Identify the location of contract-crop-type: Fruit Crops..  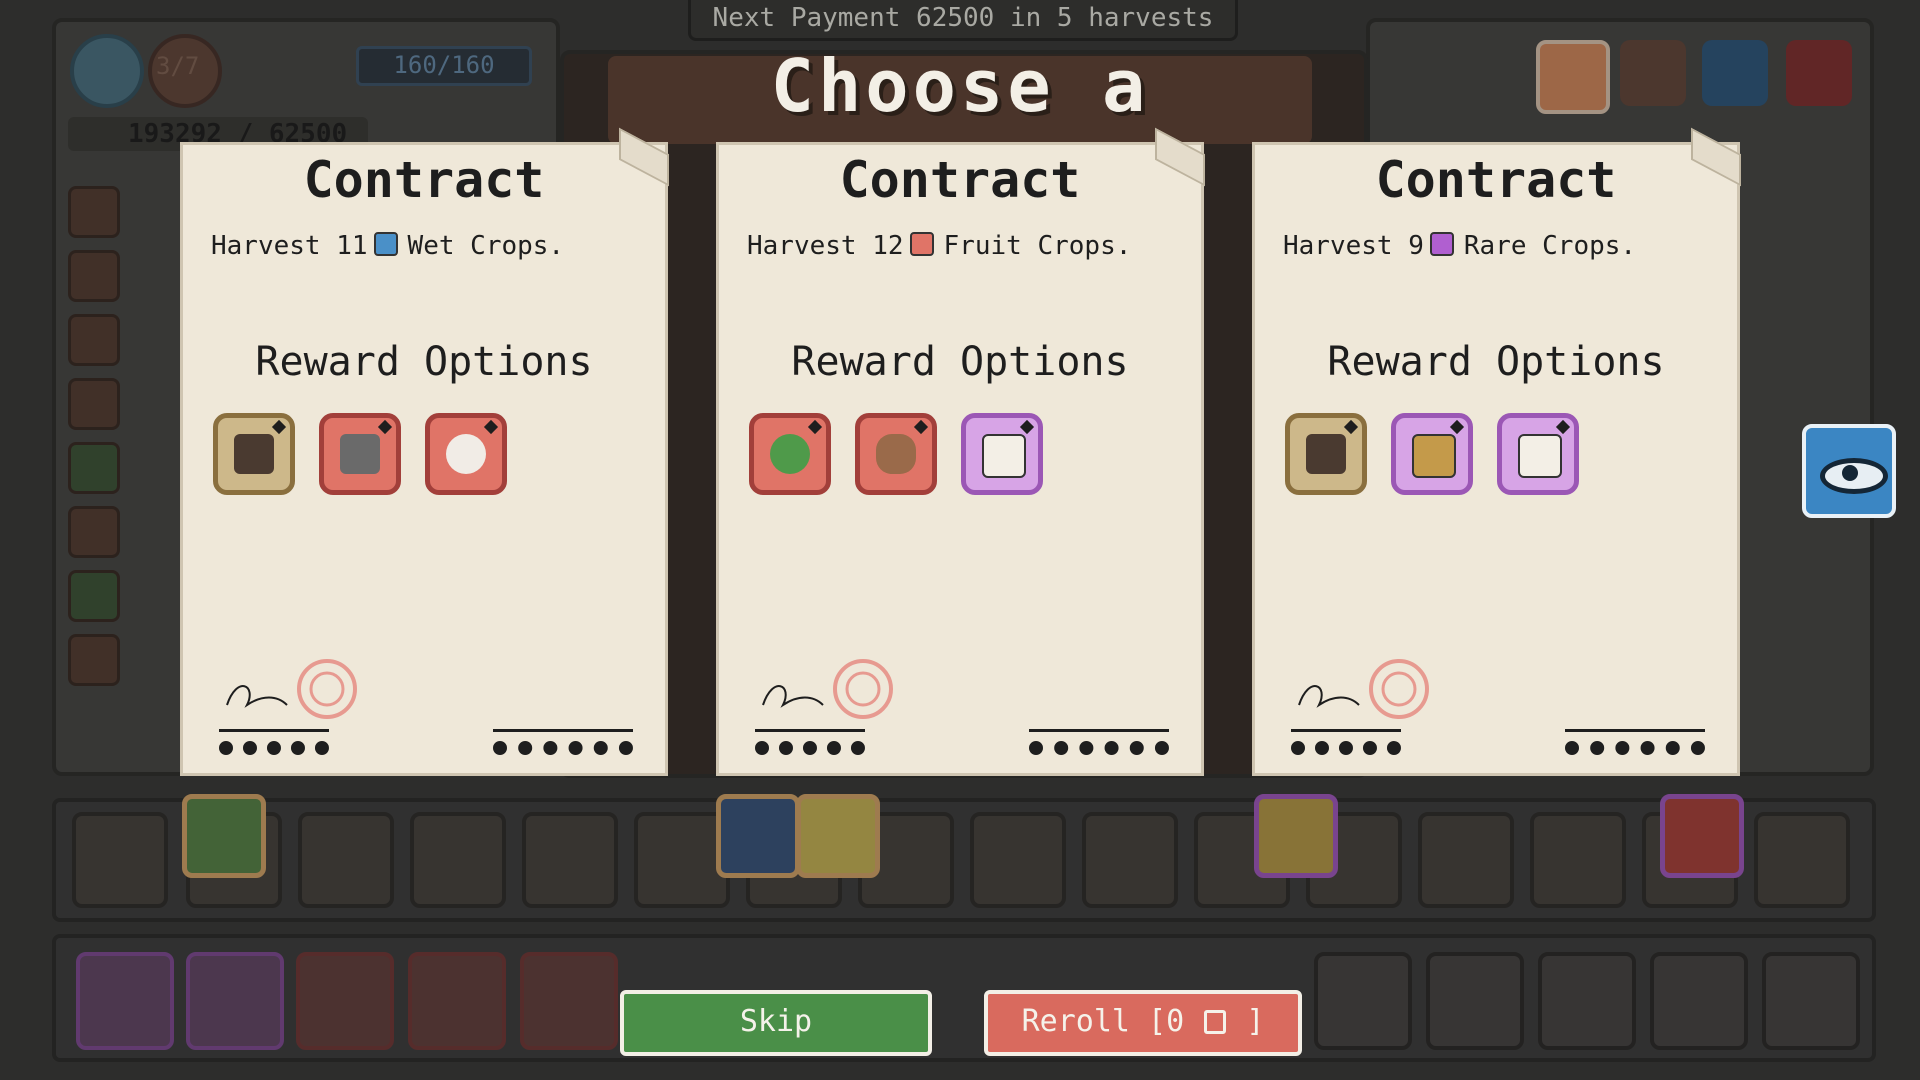
(1037, 246).